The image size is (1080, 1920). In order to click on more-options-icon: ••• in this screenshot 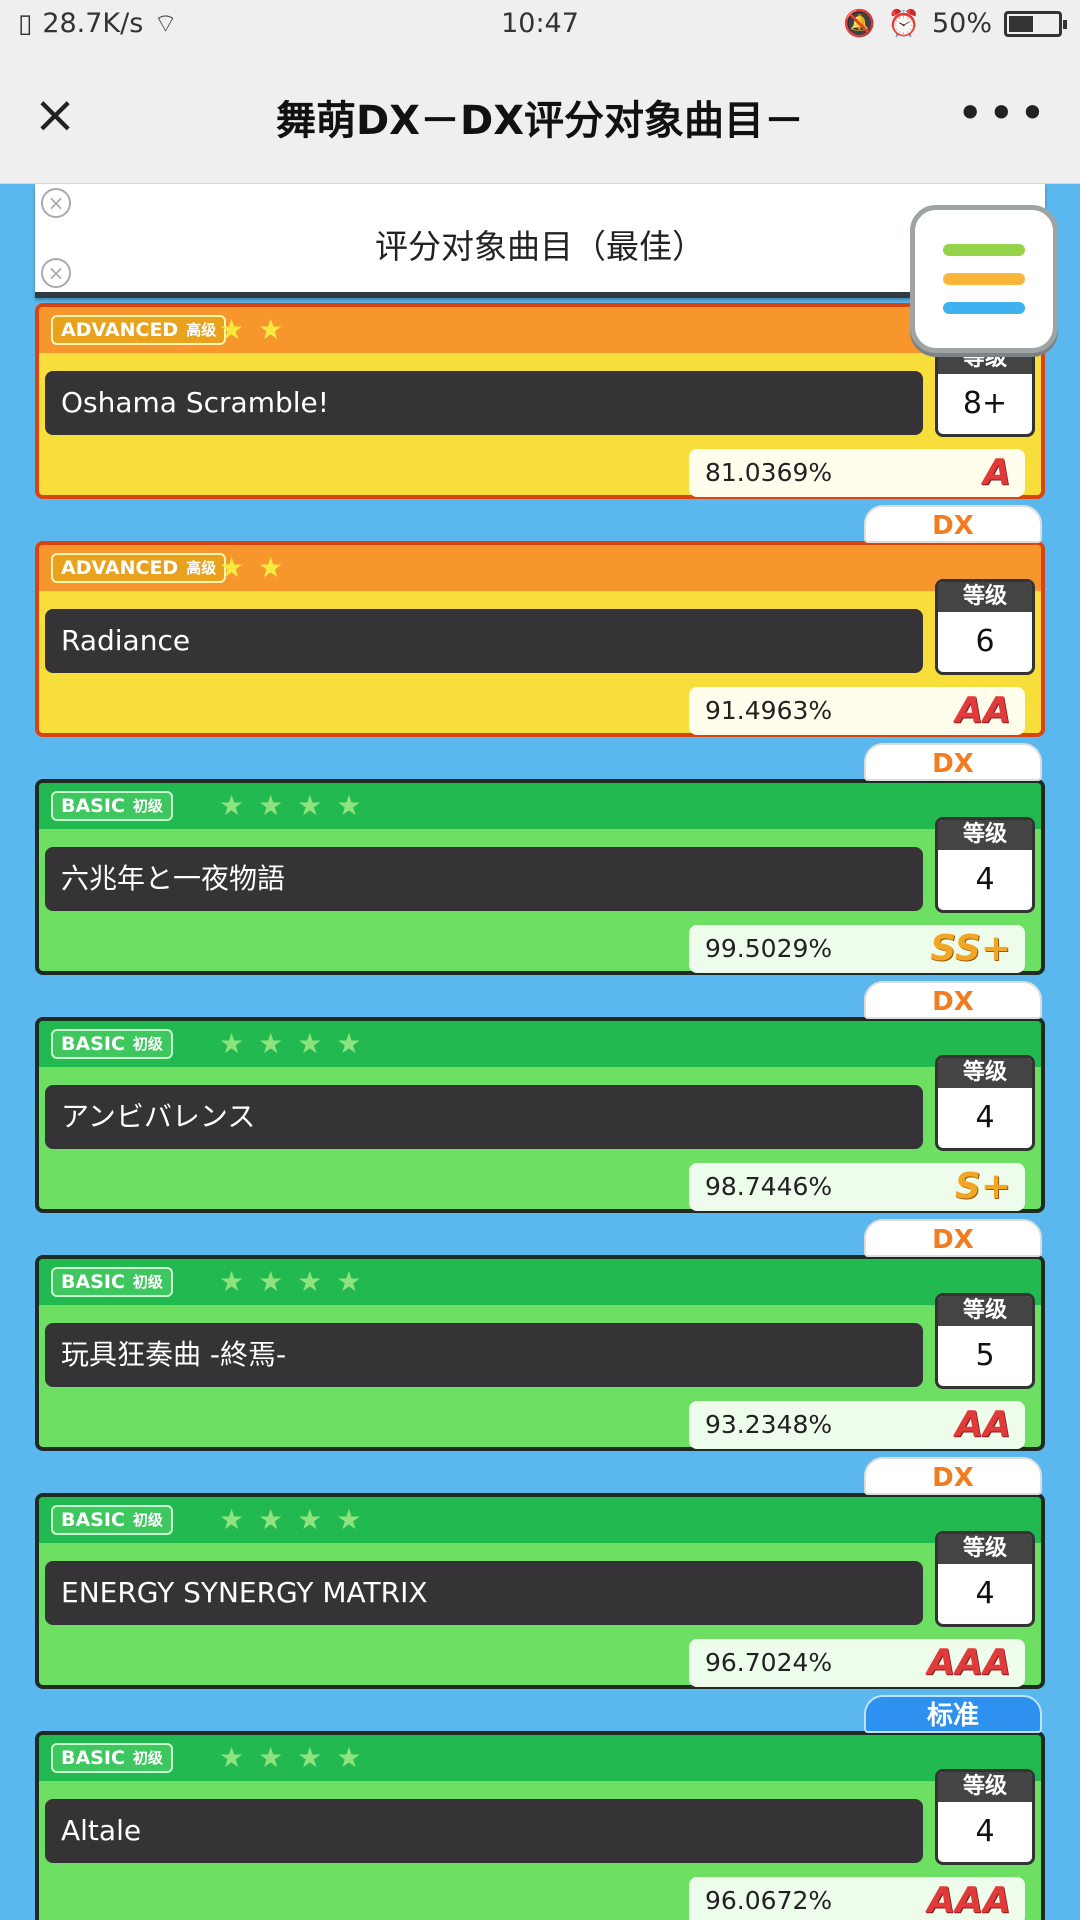, I will do `click(1003, 113)`.